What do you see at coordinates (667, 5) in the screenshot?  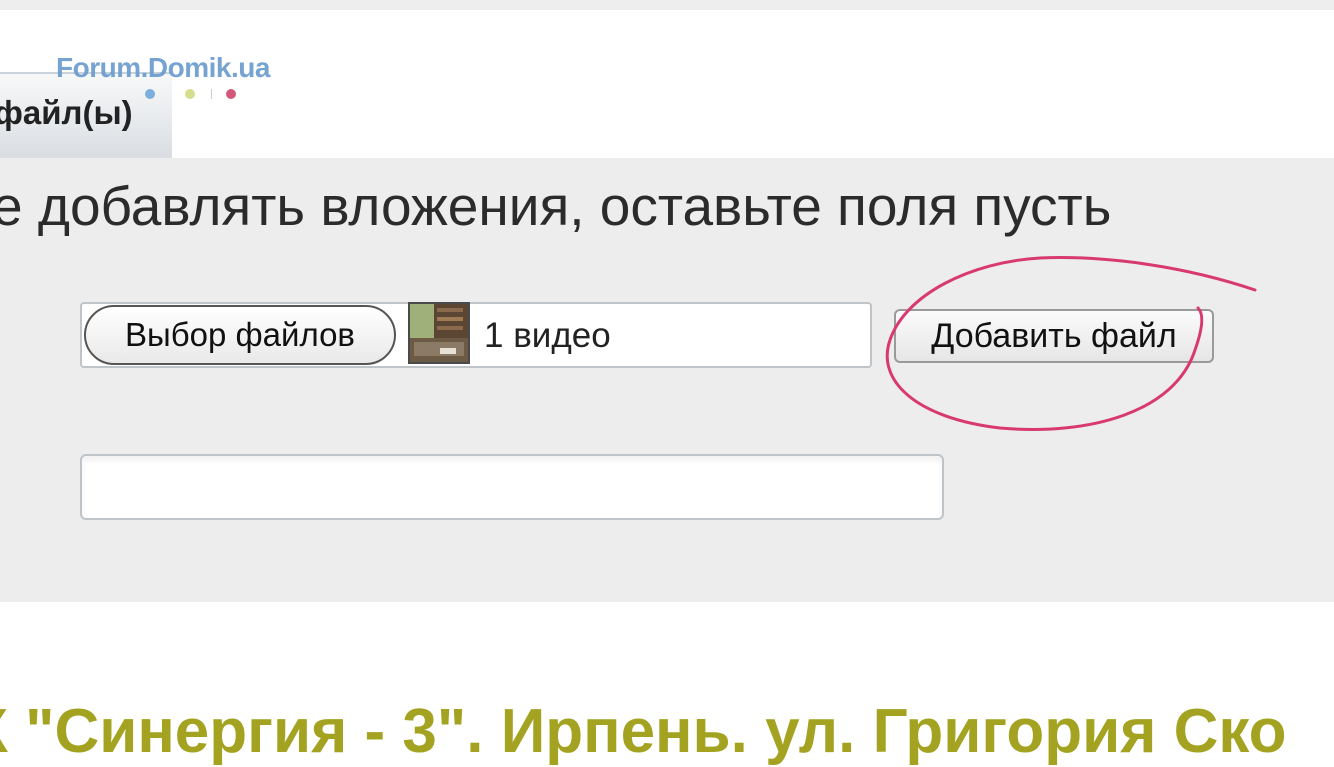 I see `top-strip` at bounding box center [667, 5].